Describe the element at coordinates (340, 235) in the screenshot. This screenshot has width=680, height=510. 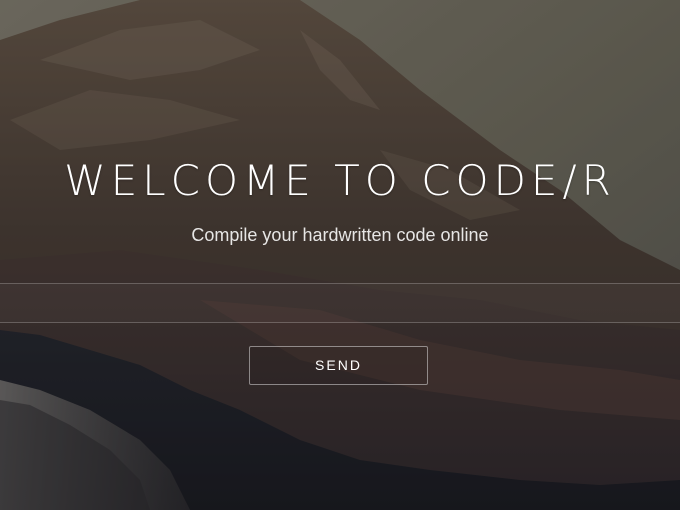
I see `page-subtitle: Compile your hardwritten code online` at that location.